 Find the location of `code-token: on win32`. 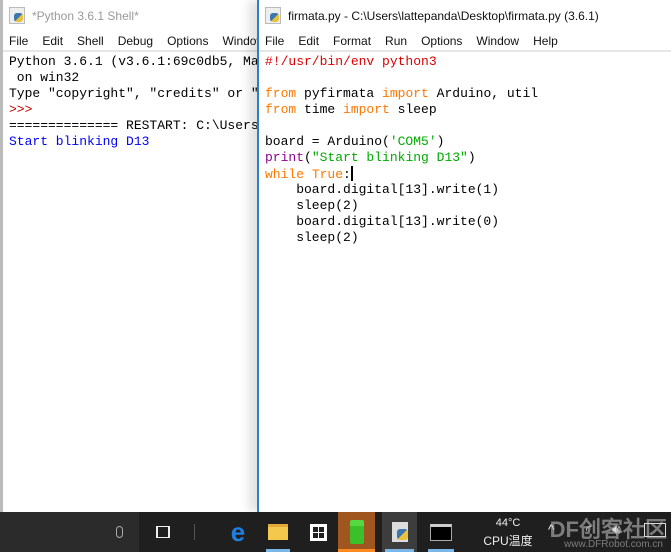

code-token: on win32 is located at coordinates (44, 77).